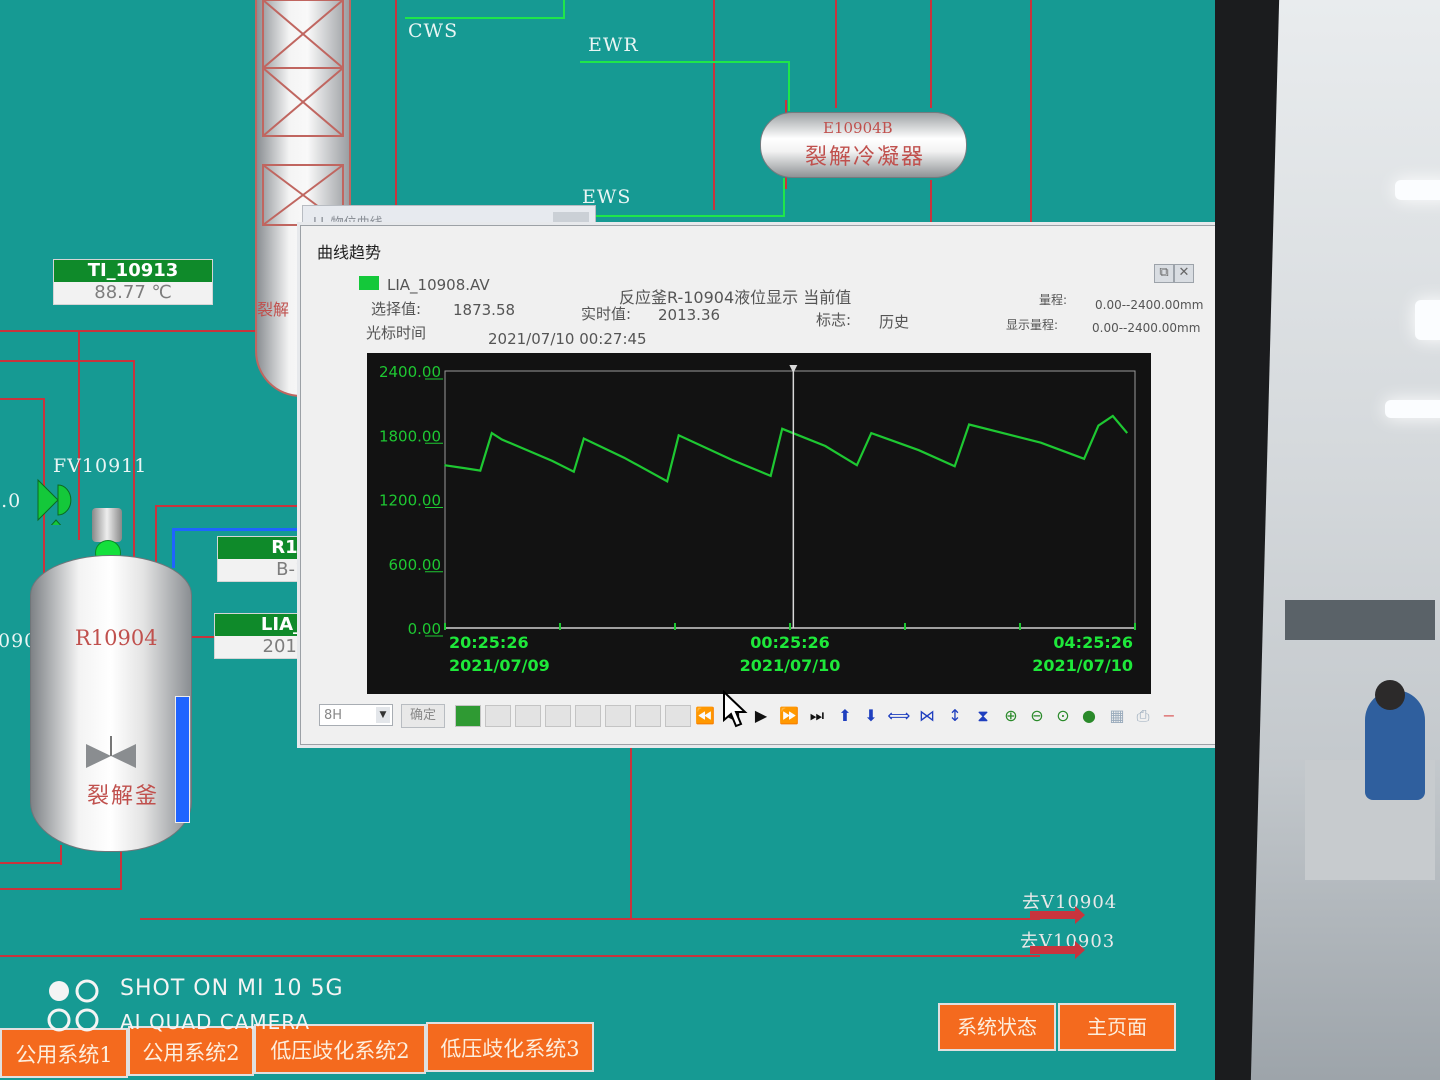 Image resolution: width=1440 pixels, height=1080 pixels. What do you see at coordinates (107, 525) in the screenshot?
I see `agitator-motor-icon` at bounding box center [107, 525].